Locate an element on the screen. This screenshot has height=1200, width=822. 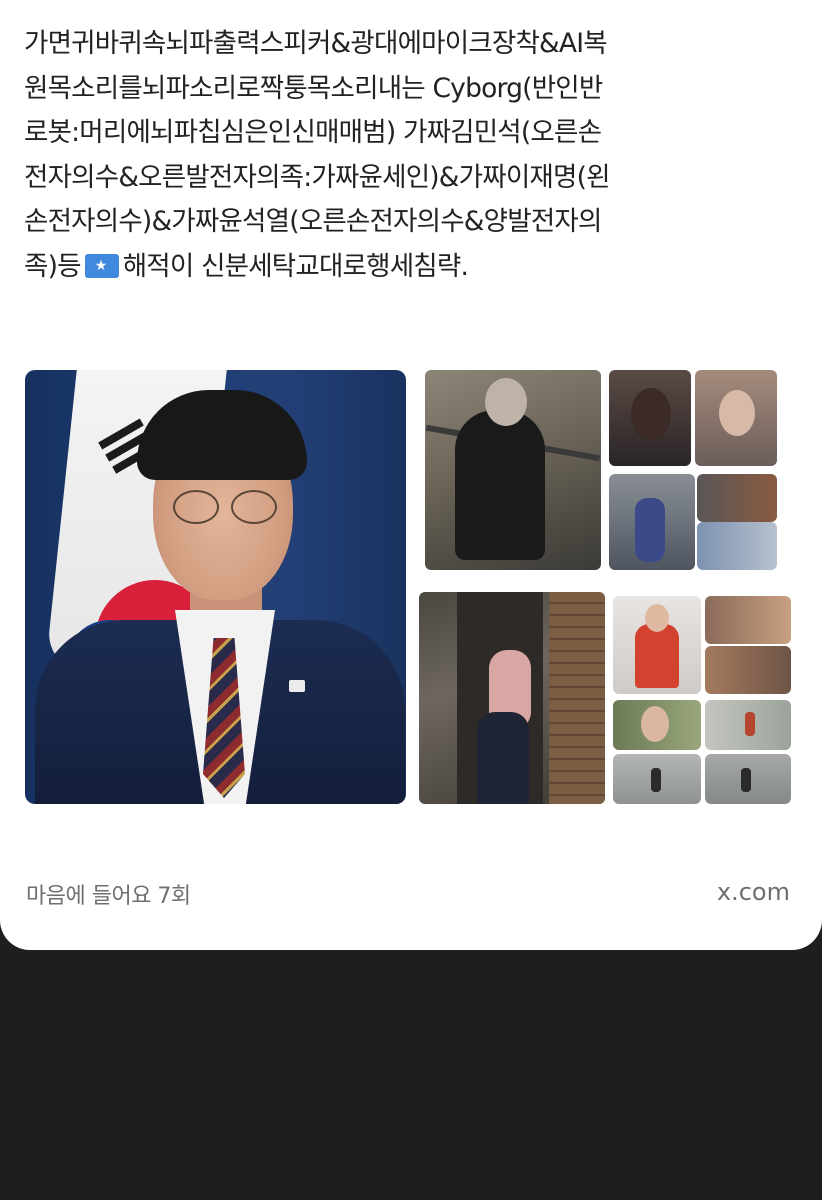
post-text-fragment: 해적이 신분세탁교대로행세침략. is located at coordinates (295, 266).